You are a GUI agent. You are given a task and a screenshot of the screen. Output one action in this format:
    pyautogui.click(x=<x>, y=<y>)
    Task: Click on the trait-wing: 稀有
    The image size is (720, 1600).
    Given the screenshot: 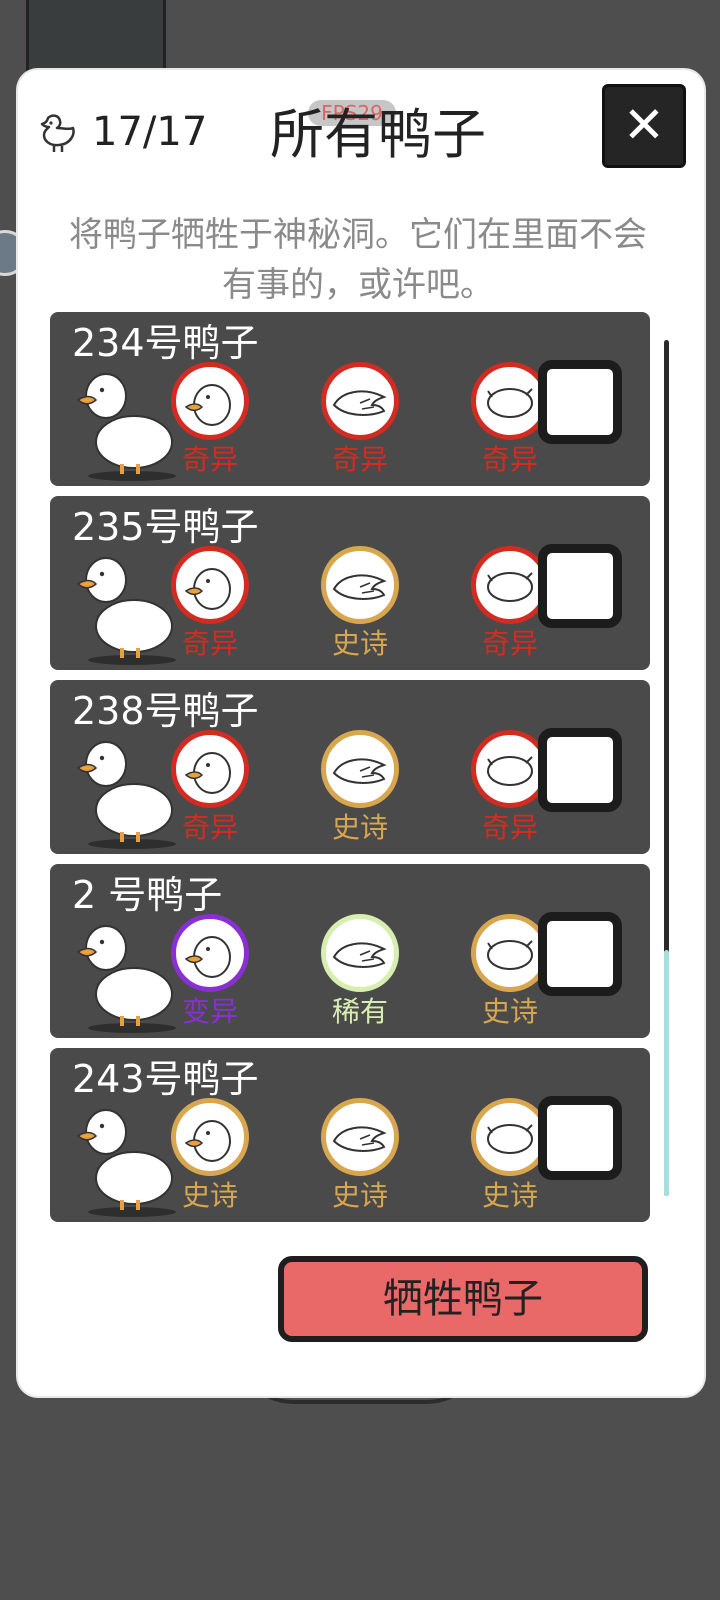 What is the action you would take?
    pyautogui.click(x=360, y=972)
    